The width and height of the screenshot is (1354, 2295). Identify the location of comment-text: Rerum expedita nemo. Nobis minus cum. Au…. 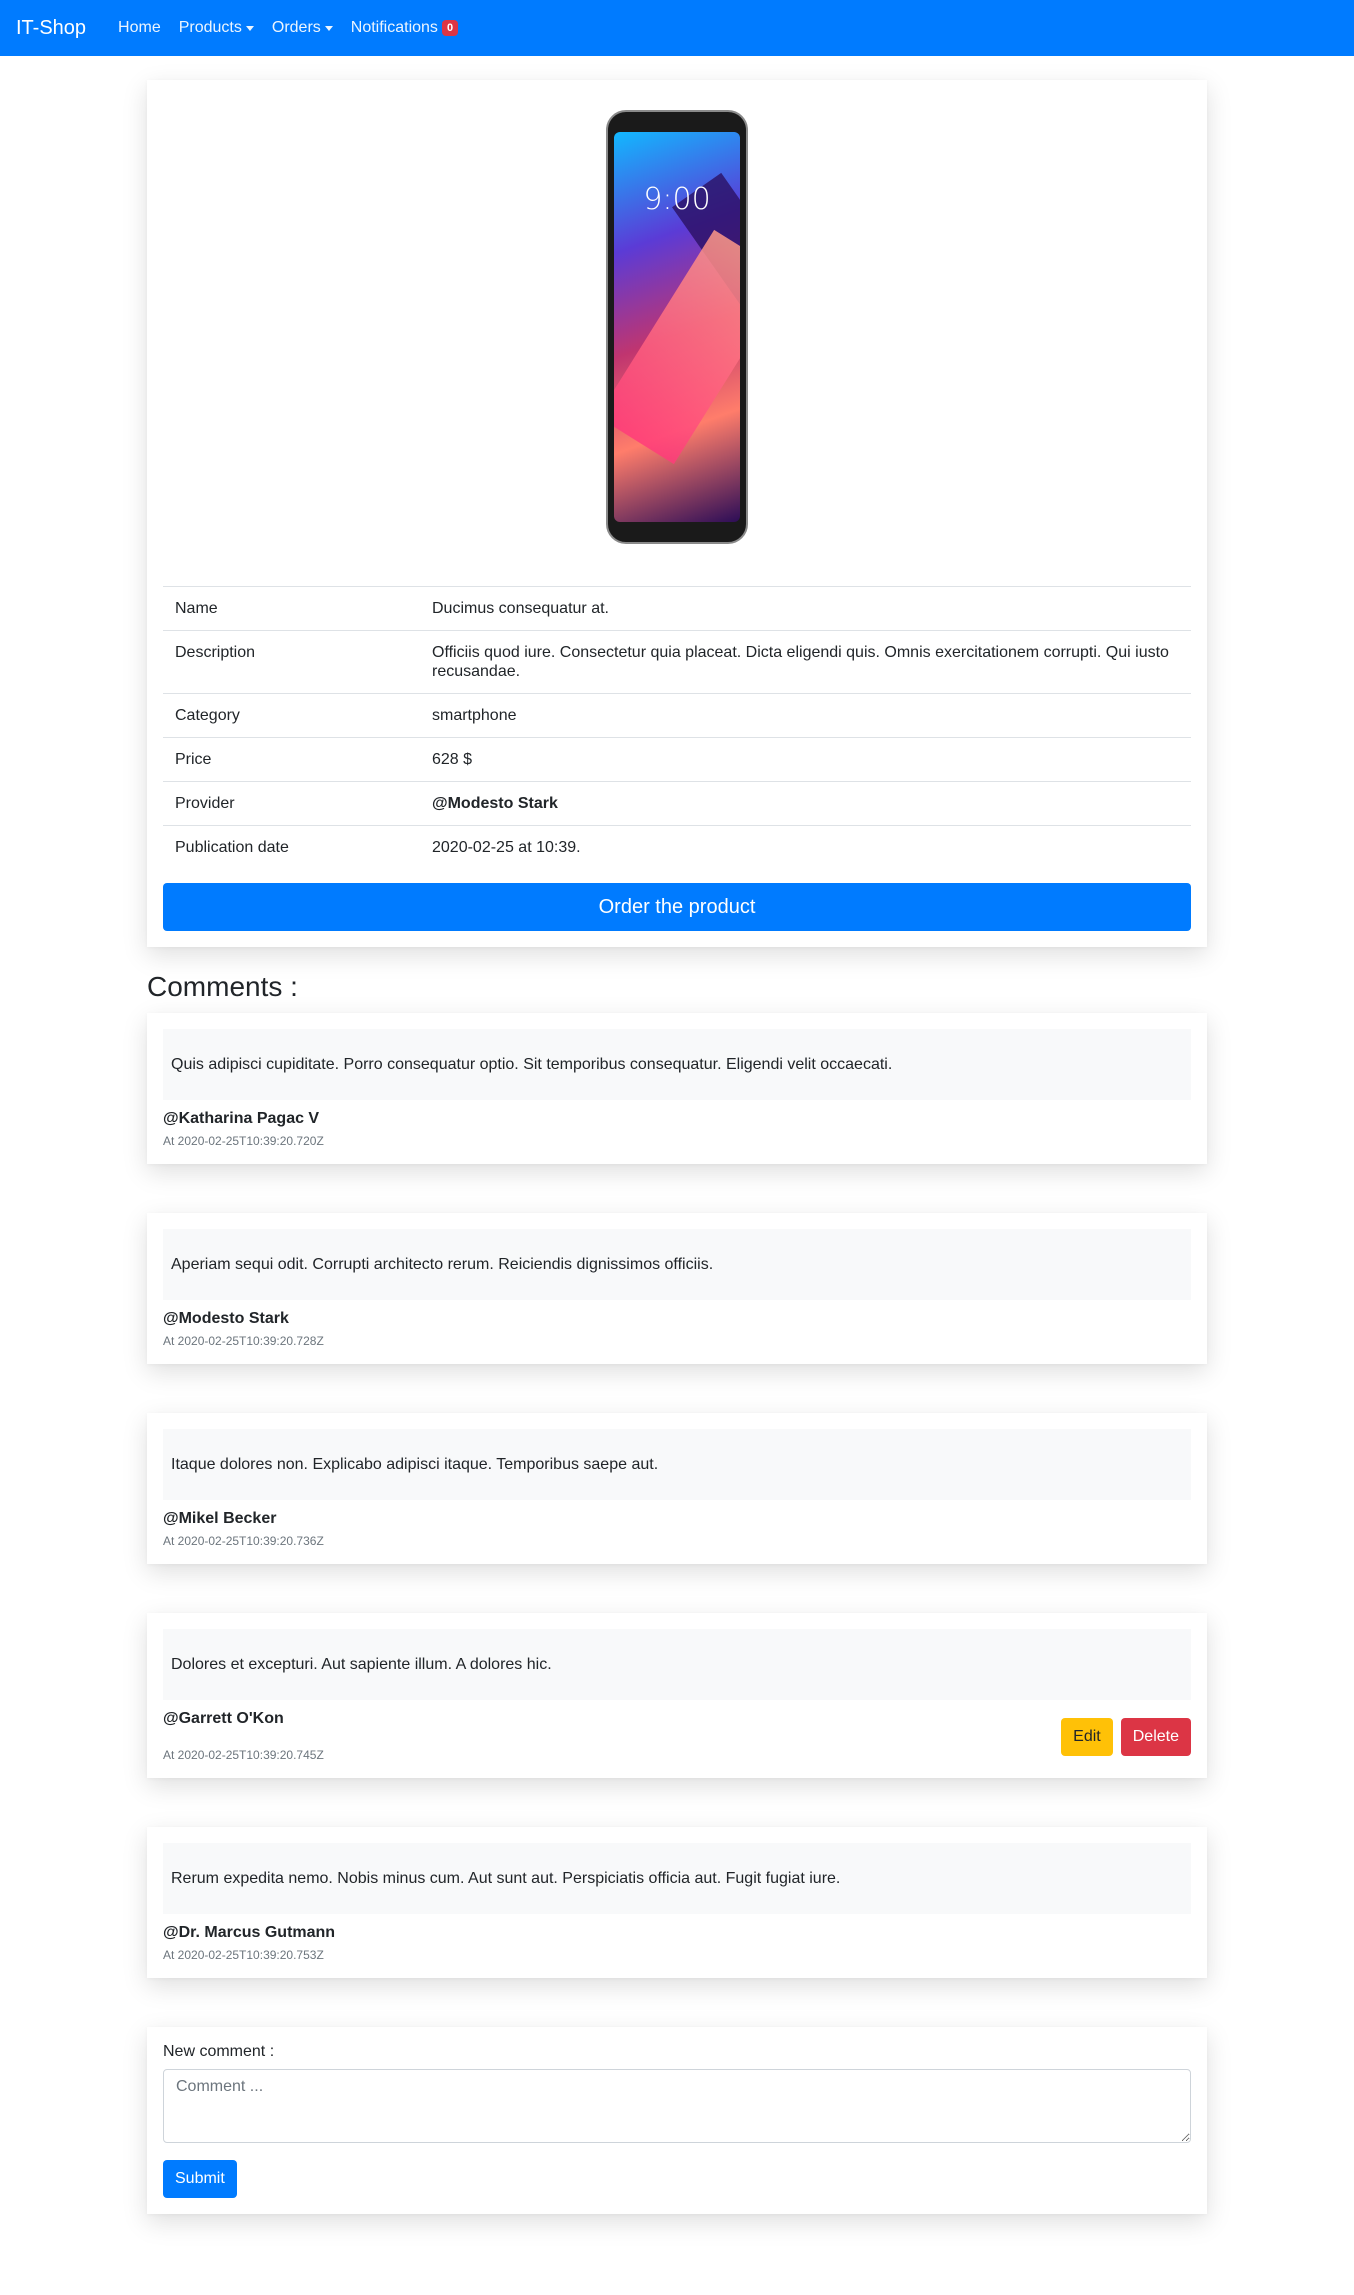
(677, 1878).